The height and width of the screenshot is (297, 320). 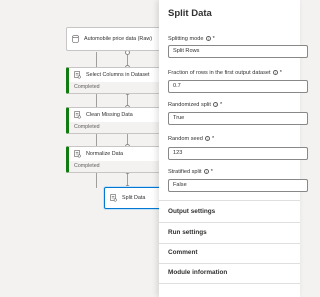 I want to click on database-icon, so click(x=75, y=39).